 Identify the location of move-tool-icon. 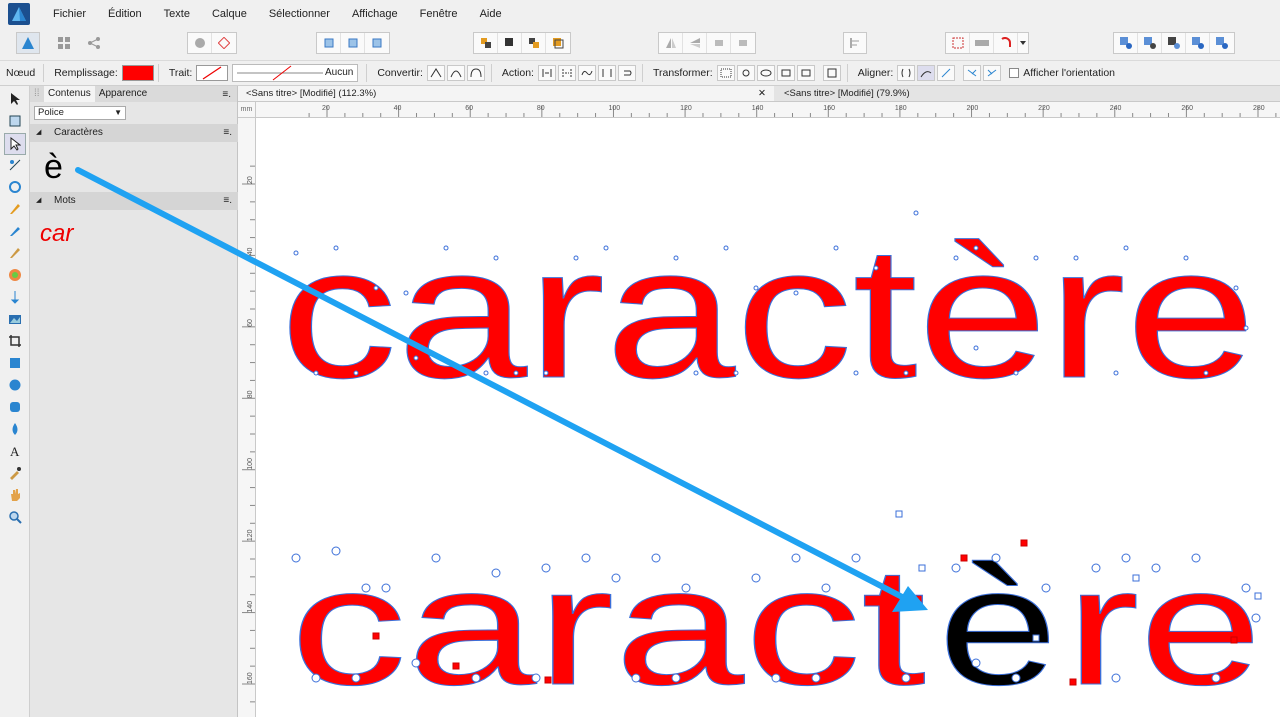
(15, 99).